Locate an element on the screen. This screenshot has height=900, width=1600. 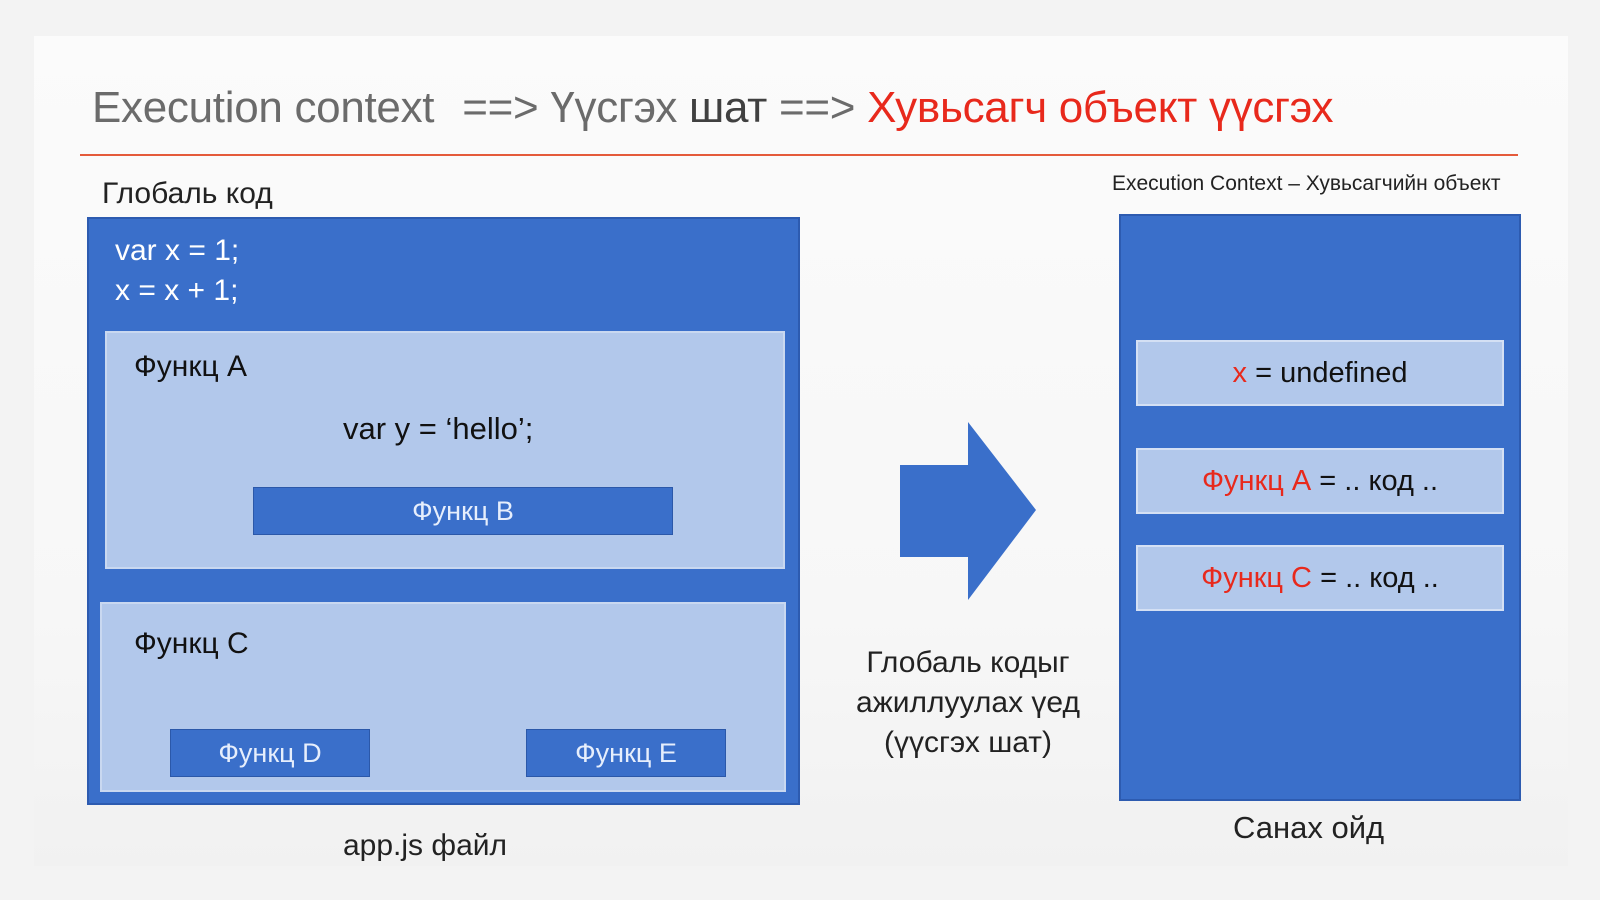
function-a-label: Функц A is located at coordinates (191, 366).